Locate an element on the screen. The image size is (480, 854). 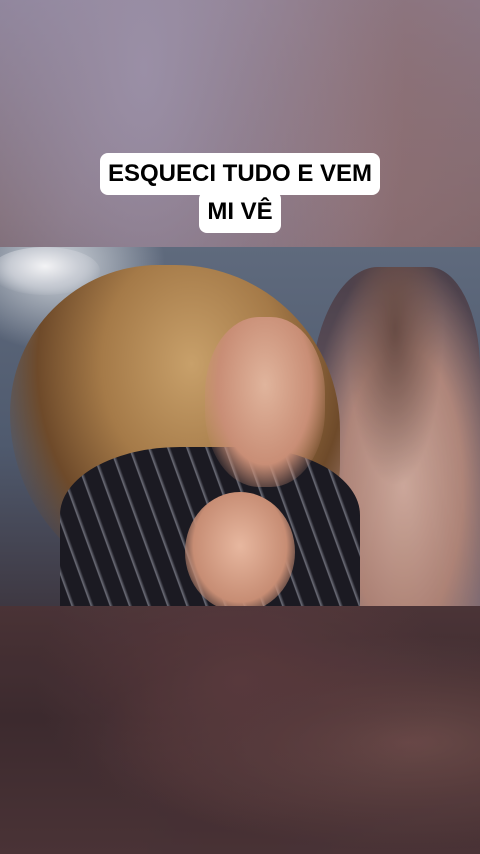
caption-line-1: ESQUECI TUDO E VEM is located at coordinates (240, 174).